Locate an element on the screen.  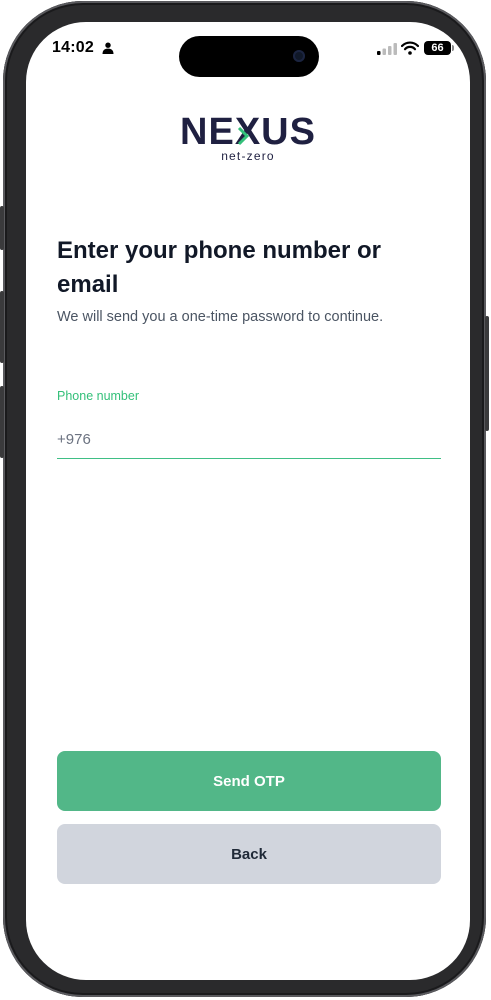
logo-wordmark: NEXUS is located at coordinates (248, 133).